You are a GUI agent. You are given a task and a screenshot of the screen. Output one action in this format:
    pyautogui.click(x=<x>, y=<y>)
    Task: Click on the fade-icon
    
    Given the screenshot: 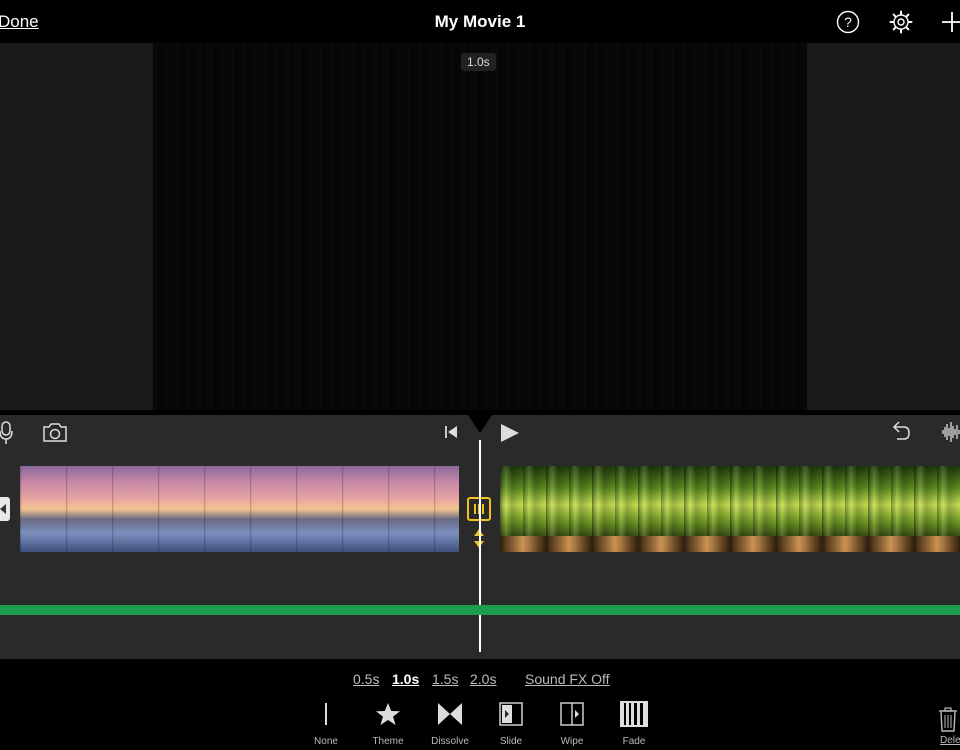 What is the action you would take?
    pyautogui.click(x=634, y=714)
    